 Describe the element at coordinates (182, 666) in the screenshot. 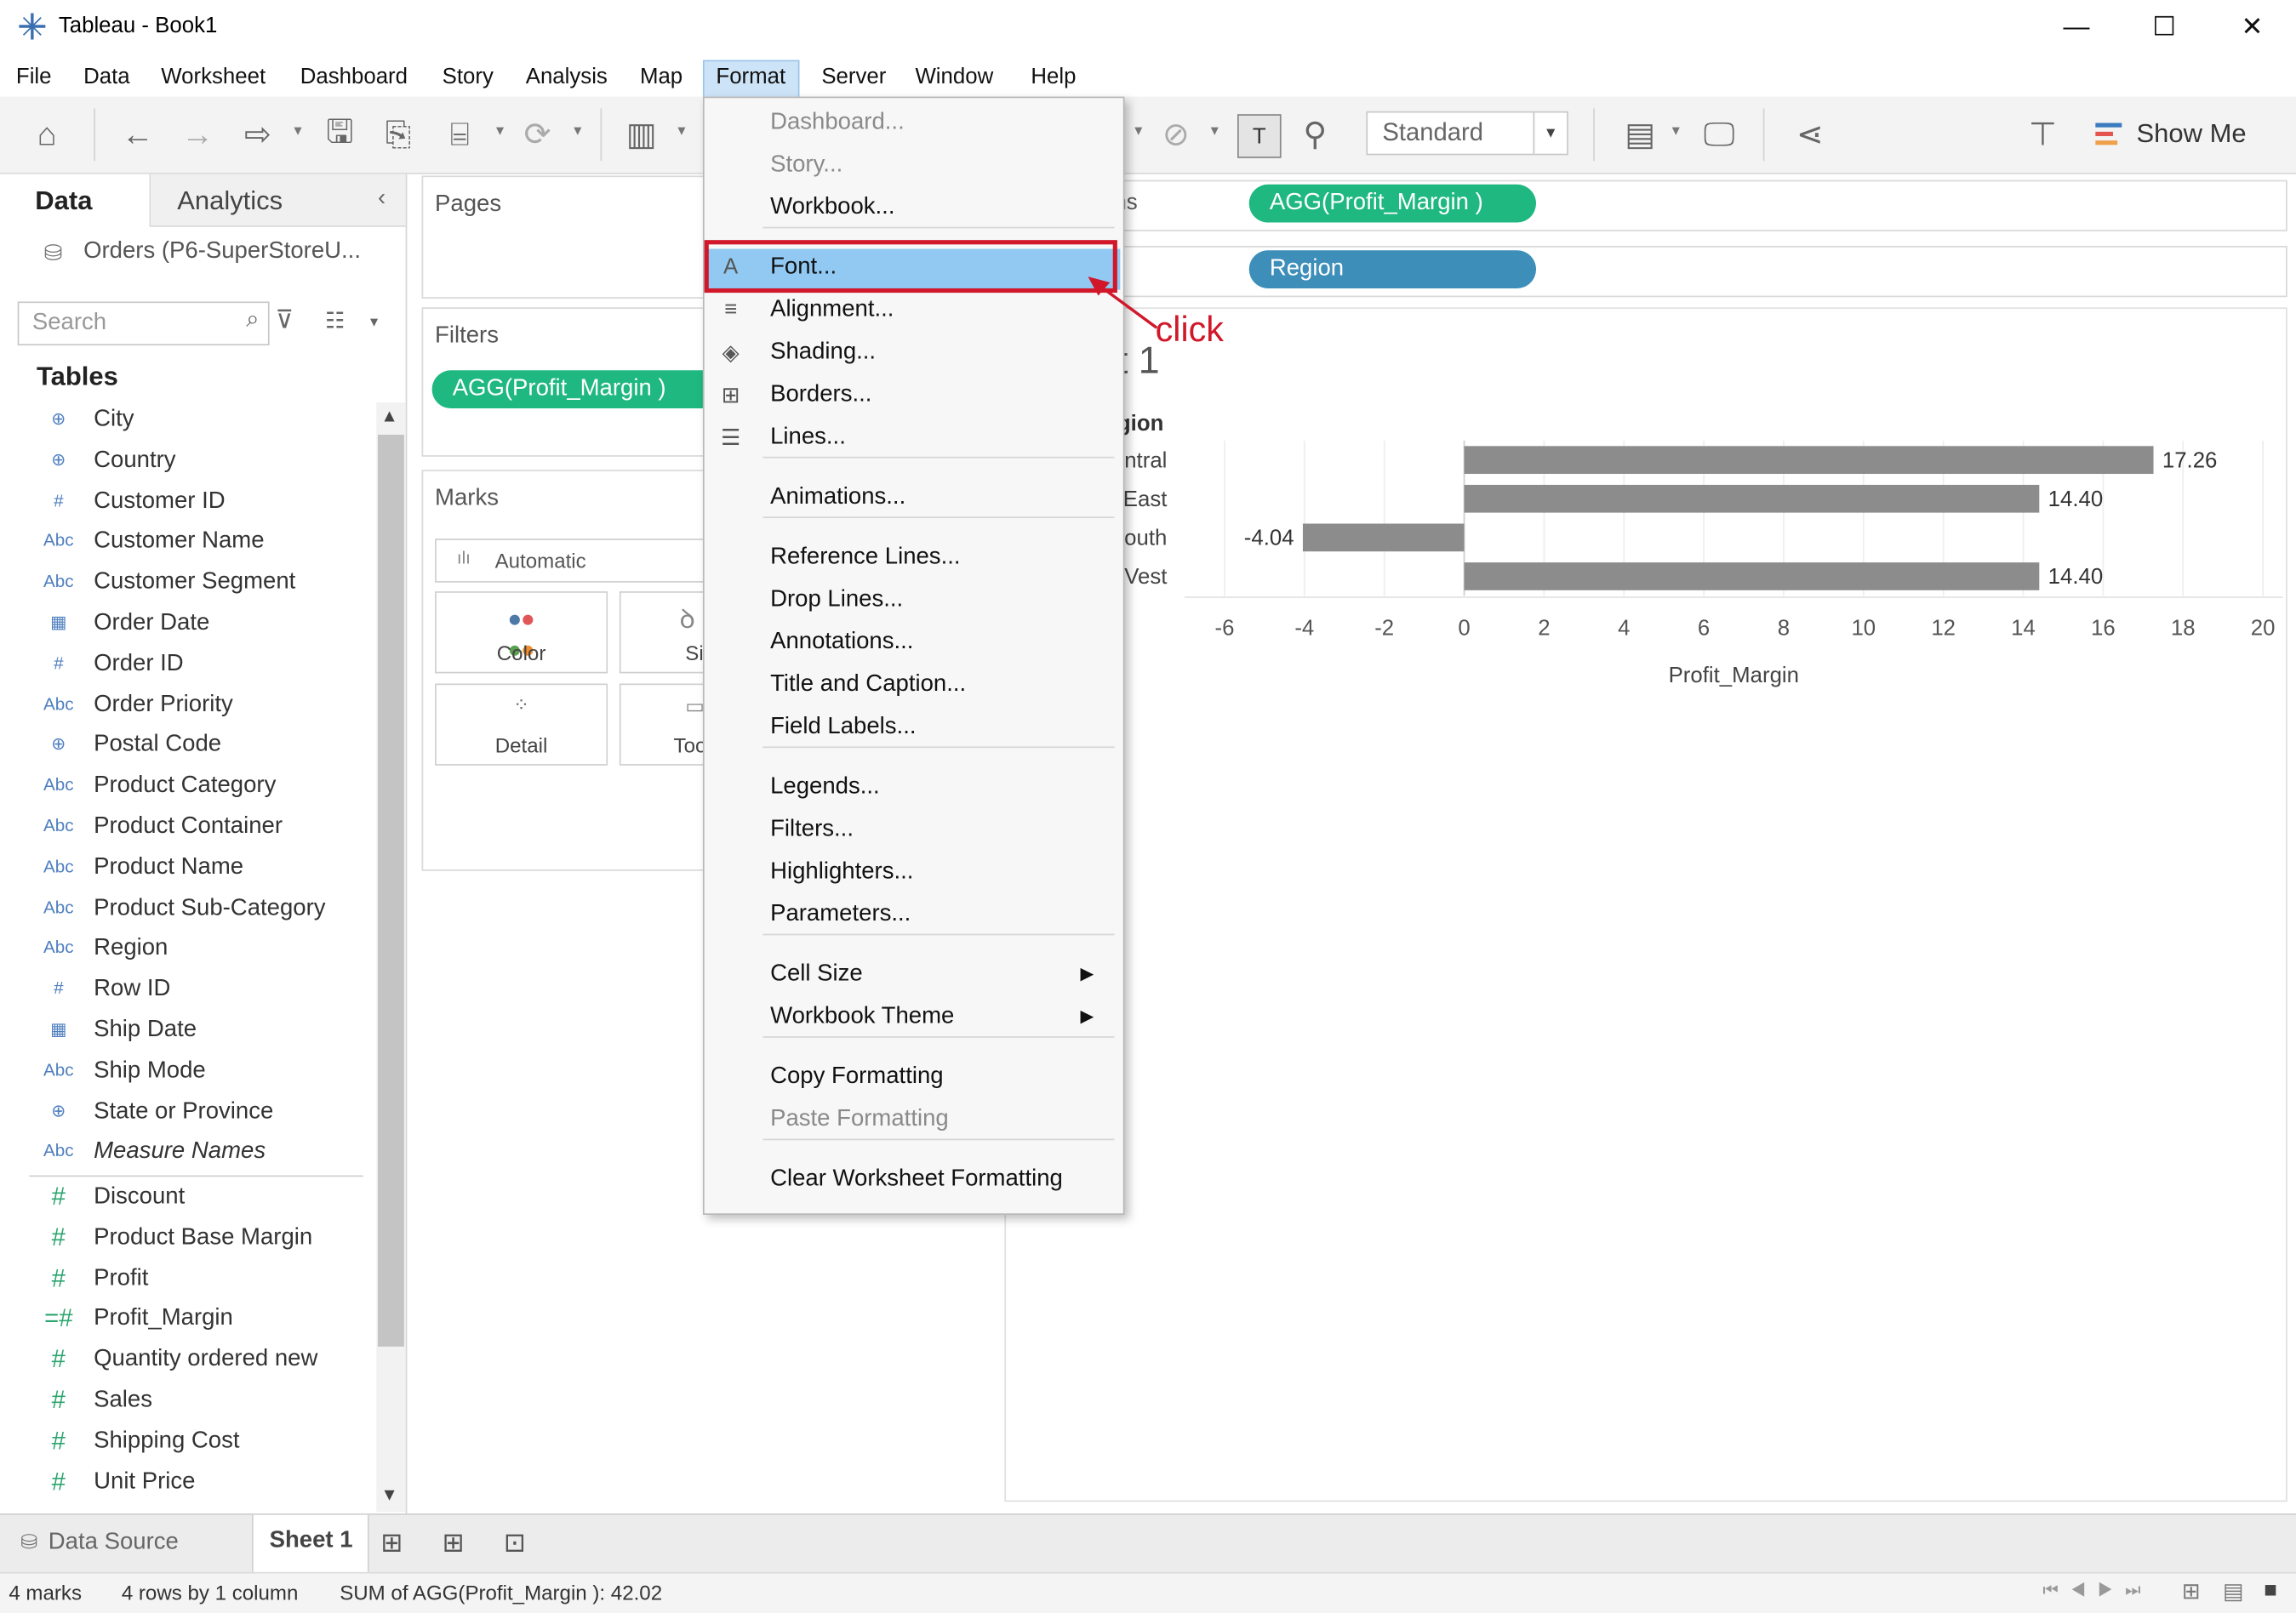

I see `field-order-id: # Order ID` at that location.